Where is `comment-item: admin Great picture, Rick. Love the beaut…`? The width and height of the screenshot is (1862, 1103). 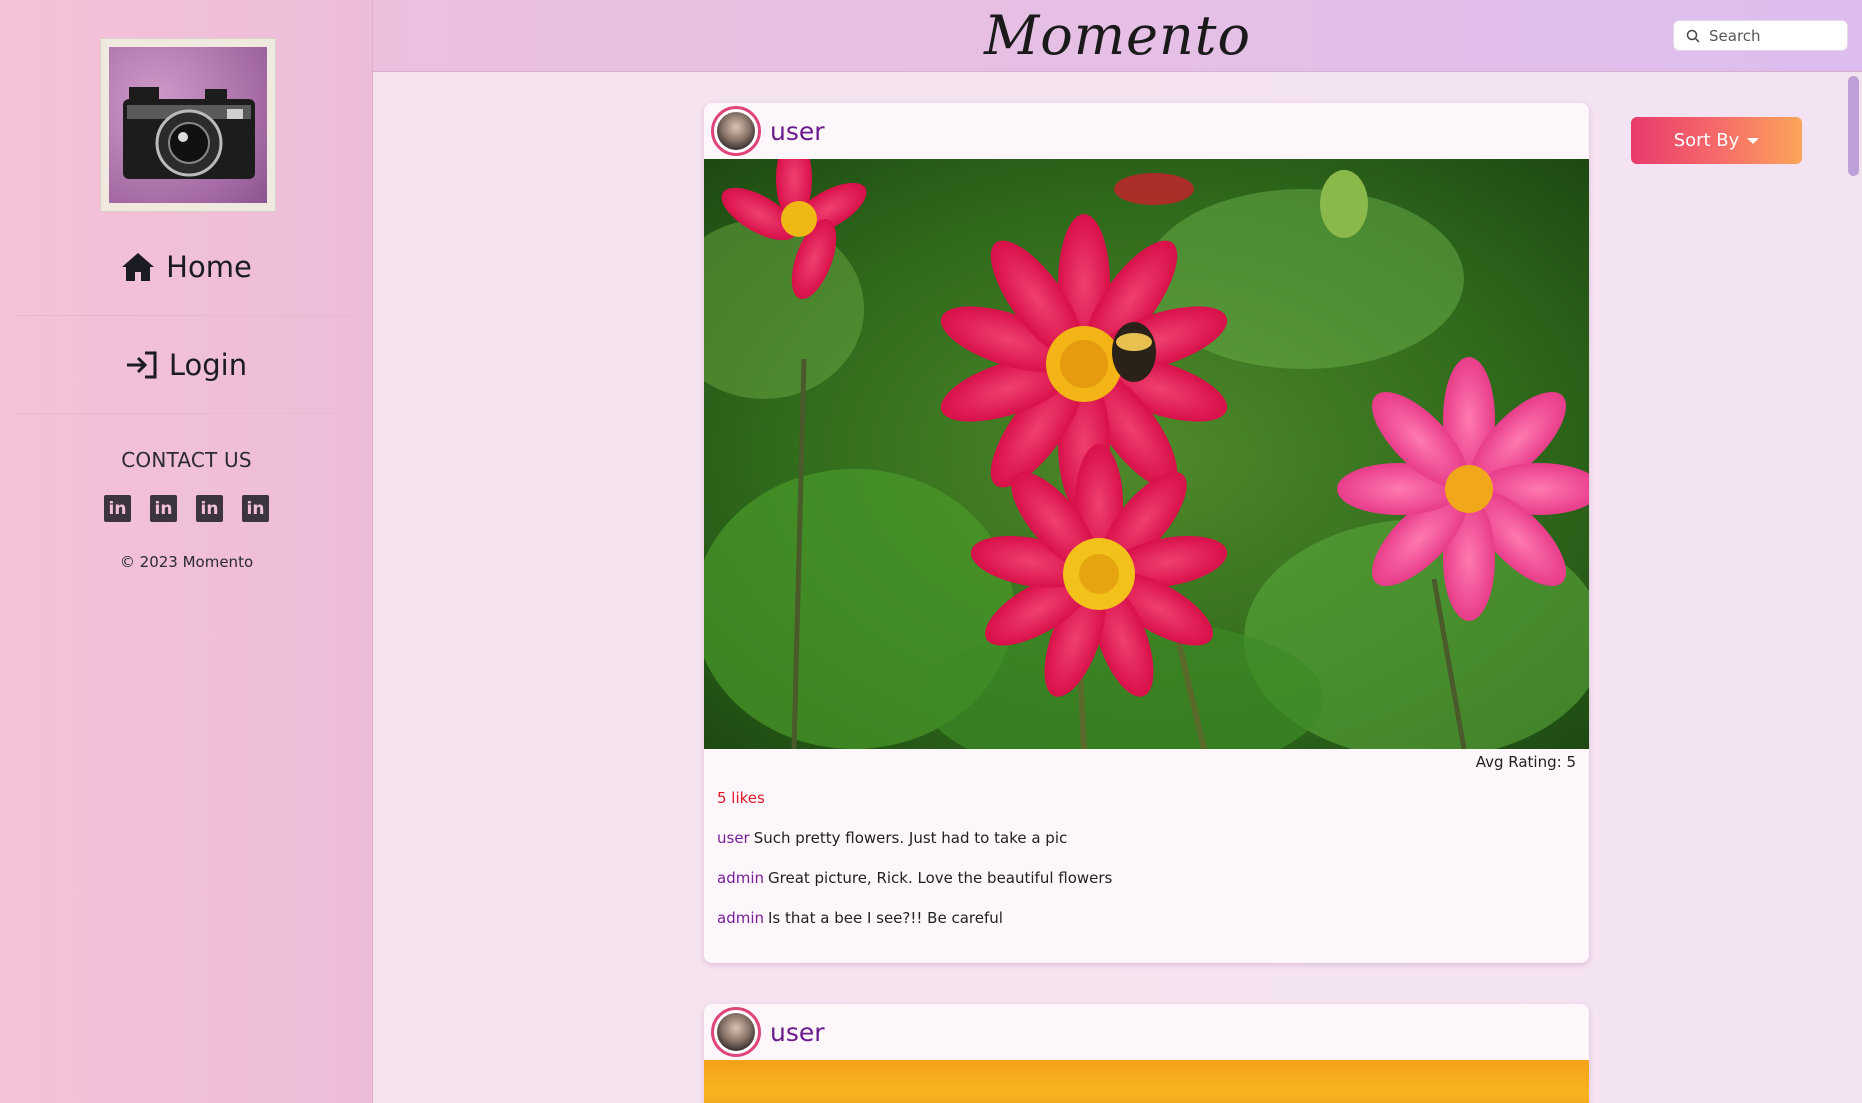
comment-item: admin Great picture, Rick. Love the beaut… is located at coordinates (1146, 878).